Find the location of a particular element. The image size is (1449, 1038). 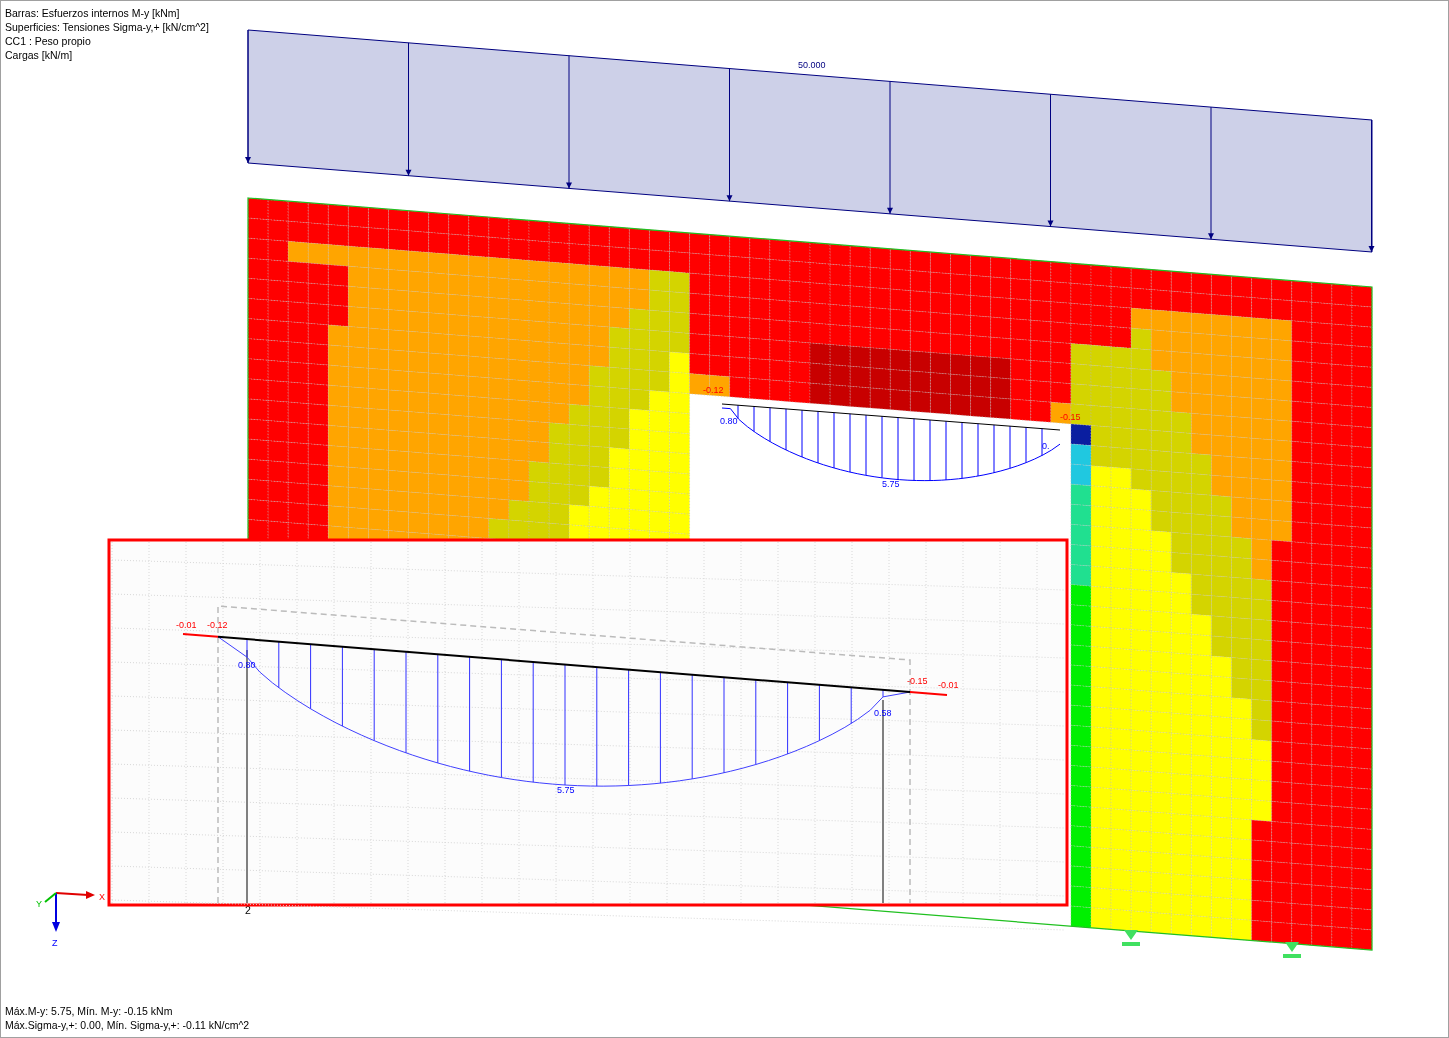

legend-line: Barras: Esfuerzos internos M-y [kNm] is located at coordinates (92, 13).